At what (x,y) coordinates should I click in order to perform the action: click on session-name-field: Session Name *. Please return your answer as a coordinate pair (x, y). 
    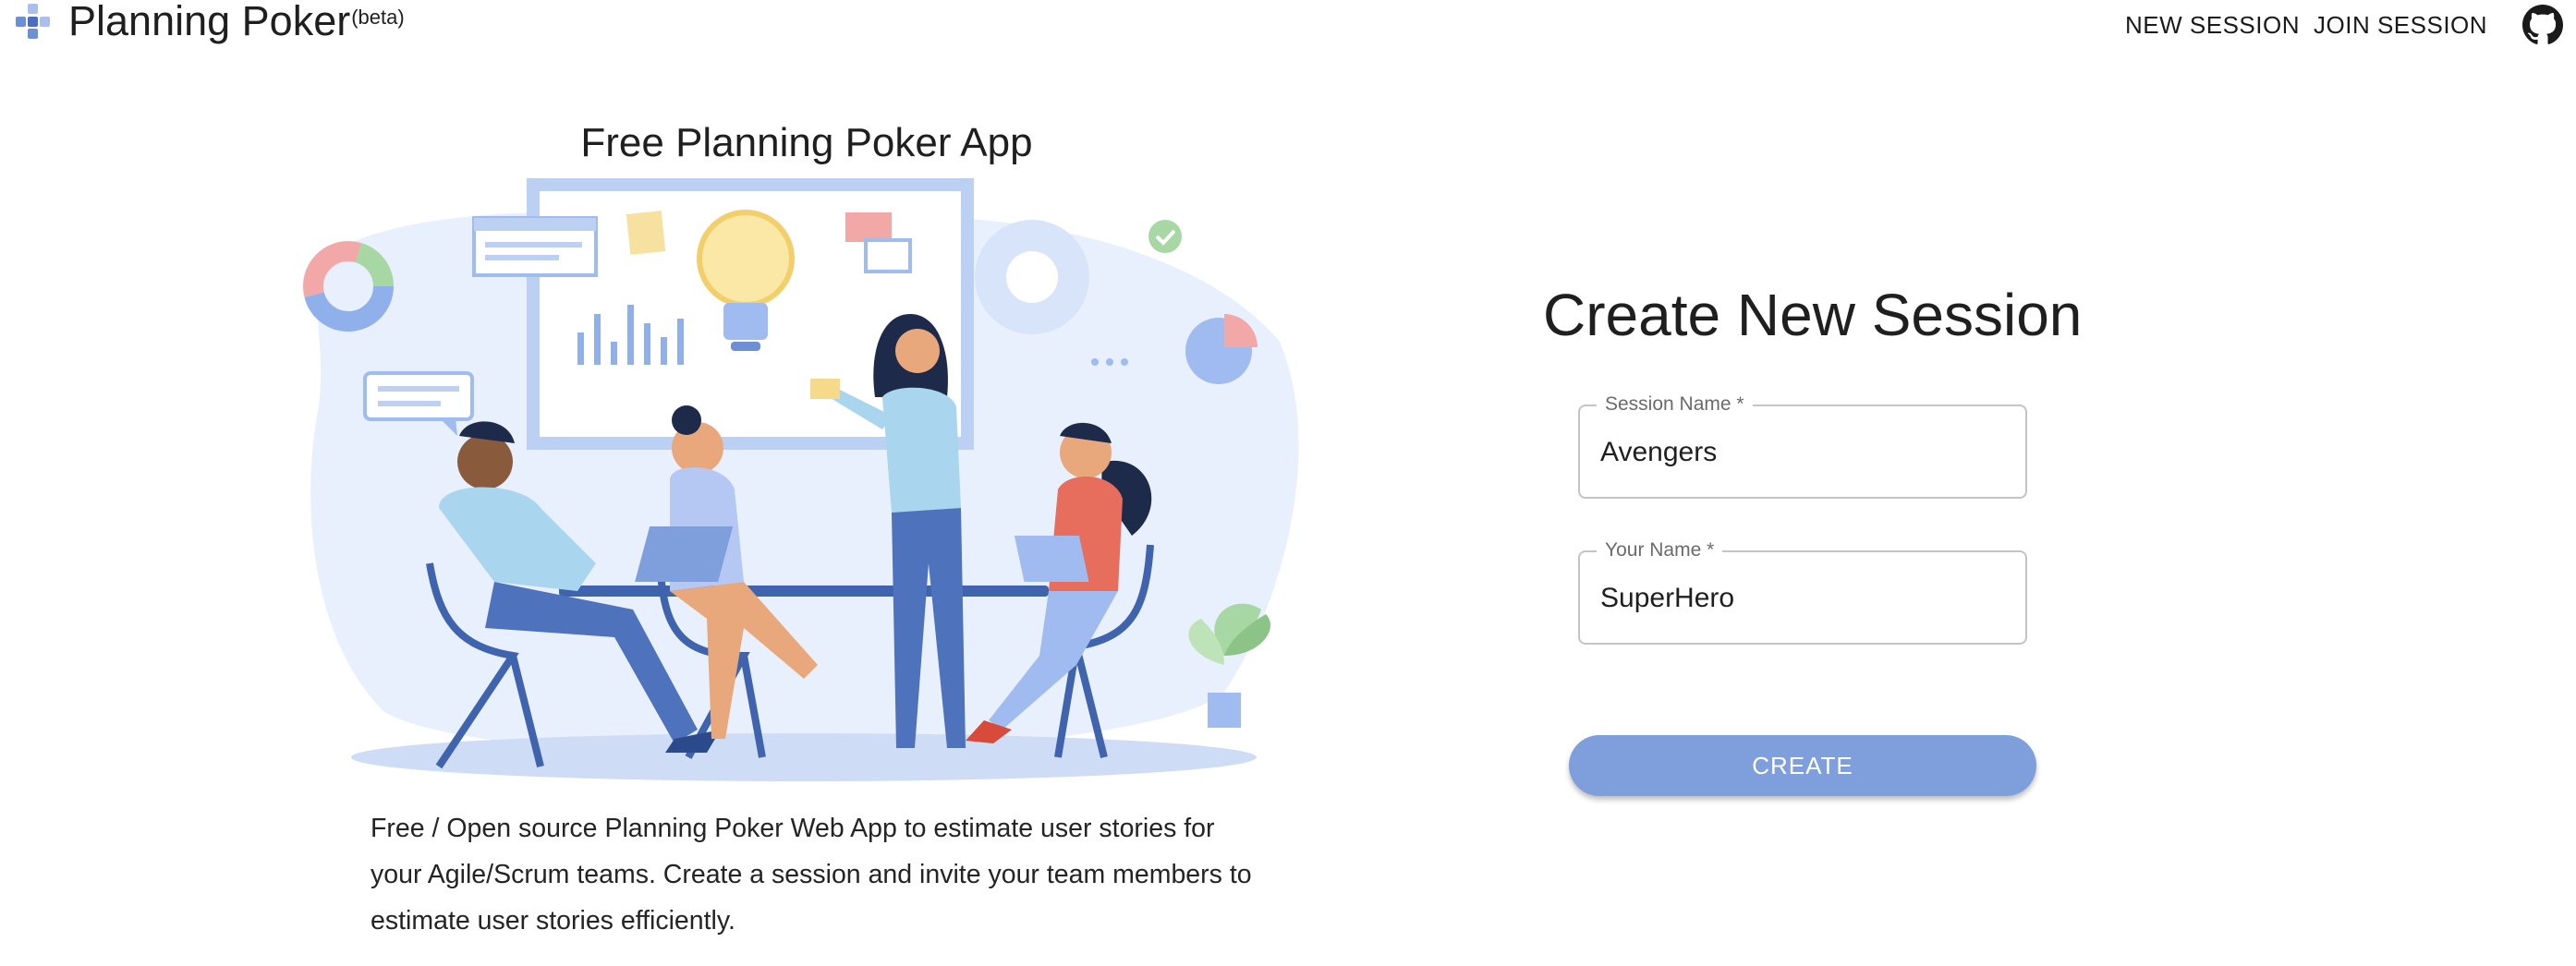
    Looking at the image, I should click on (1802, 446).